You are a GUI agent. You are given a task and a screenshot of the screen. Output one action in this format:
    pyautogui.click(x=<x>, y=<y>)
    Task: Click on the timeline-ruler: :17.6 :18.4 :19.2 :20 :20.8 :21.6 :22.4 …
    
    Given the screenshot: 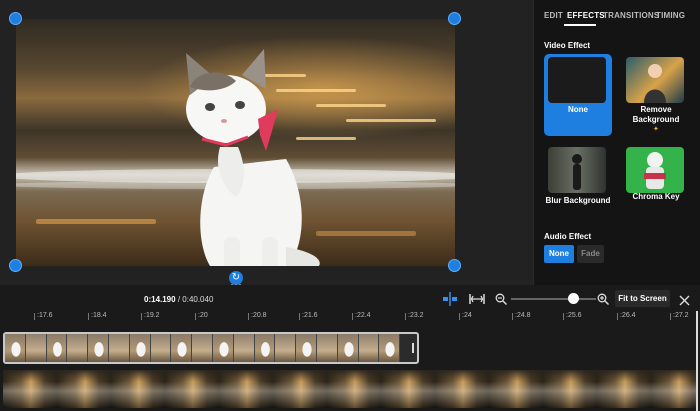 What is the action you would take?
    pyautogui.click(x=350, y=318)
    